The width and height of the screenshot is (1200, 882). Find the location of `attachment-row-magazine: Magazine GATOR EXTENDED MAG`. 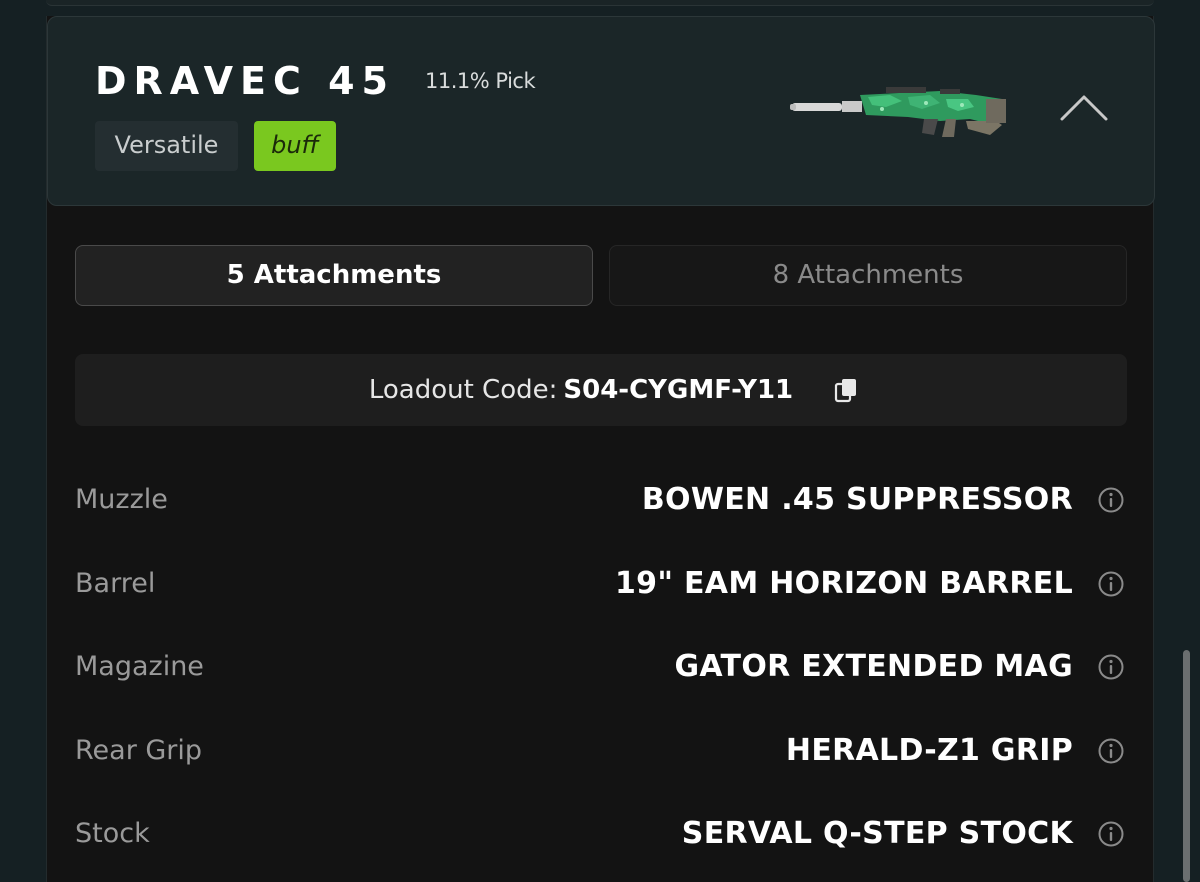

attachment-row-magazine: Magazine GATOR EXTENDED MAG is located at coordinates (601, 669).